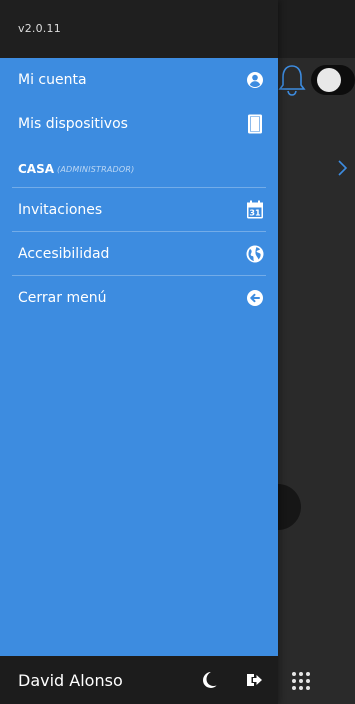 This screenshot has height=704, width=355. Describe the element at coordinates (139, 210) in the screenshot. I see `menu-item-invitaciones: Invitaciones 31` at that location.